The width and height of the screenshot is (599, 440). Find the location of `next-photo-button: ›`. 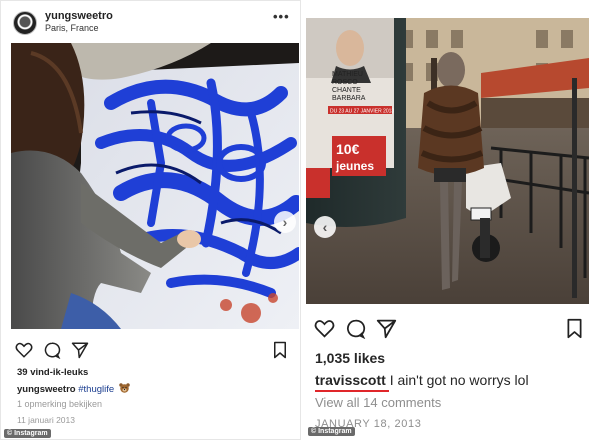

next-photo-button: › is located at coordinates (285, 222).